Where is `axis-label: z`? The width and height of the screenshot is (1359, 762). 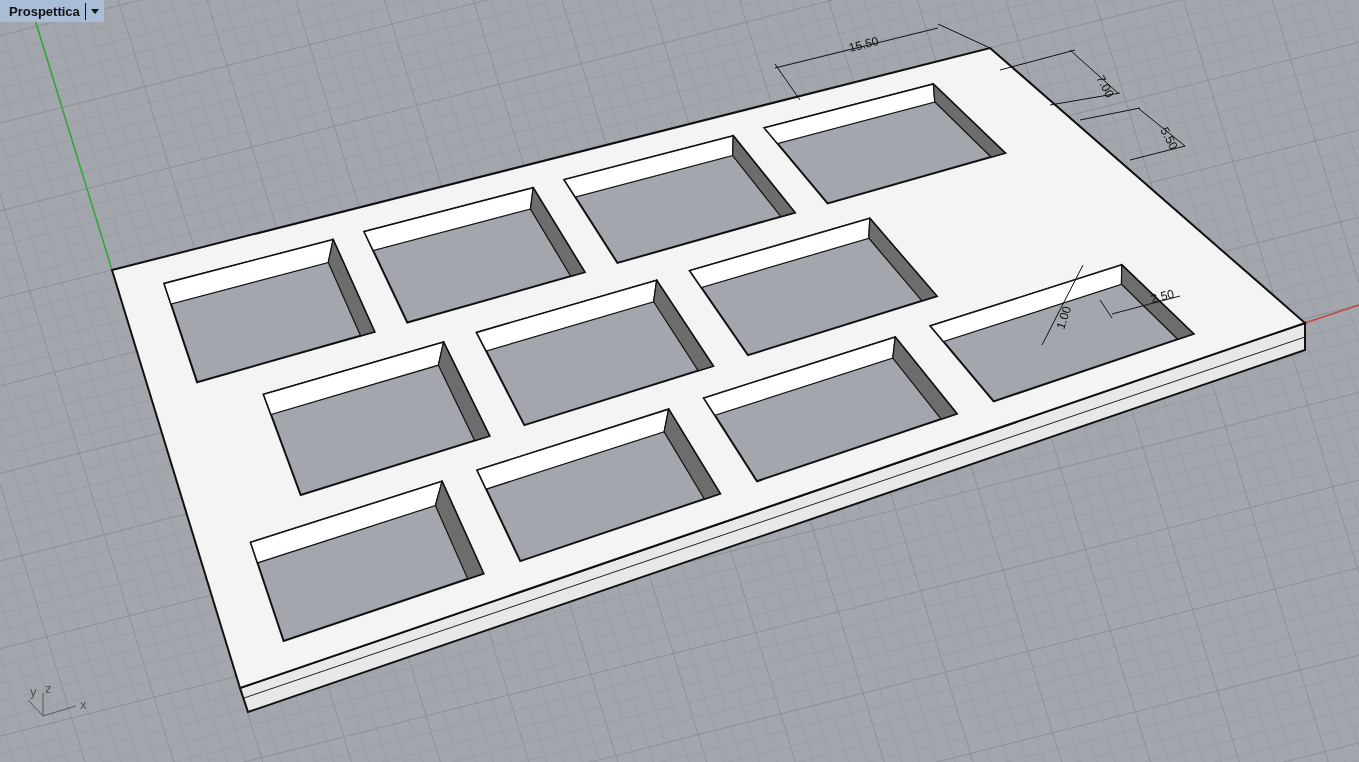
axis-label: z is located at coordinates (48, 688).